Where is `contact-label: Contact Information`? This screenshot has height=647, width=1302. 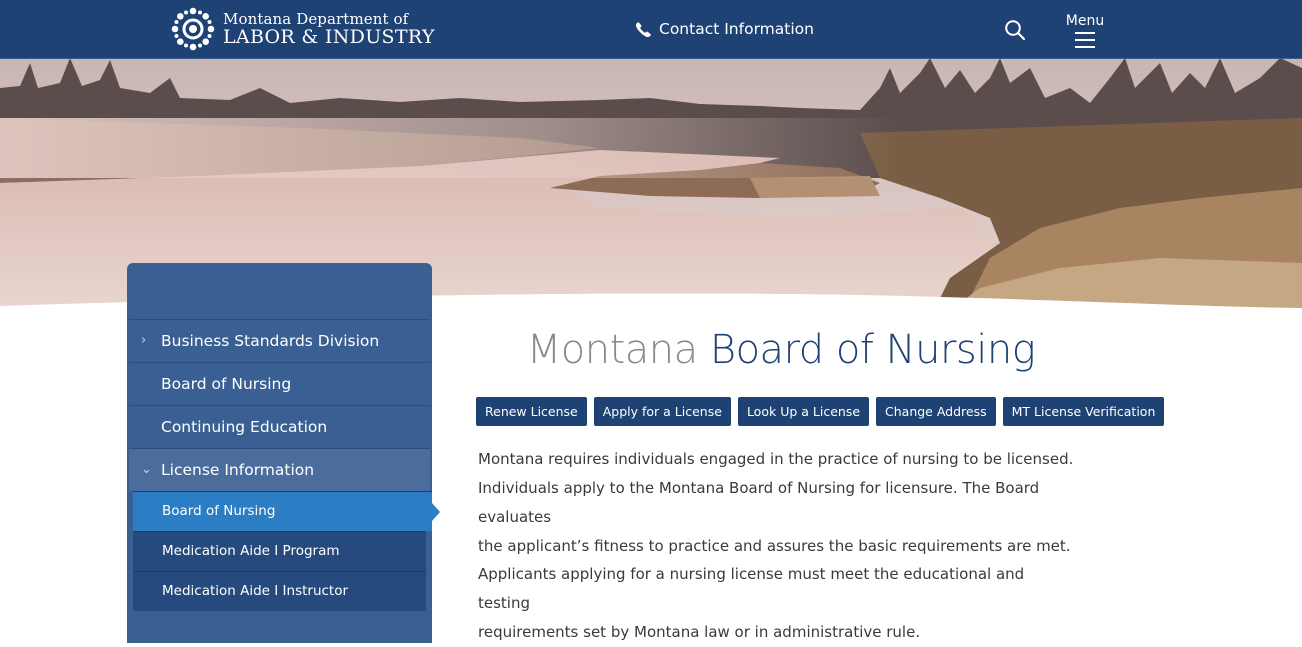
contact-label: Contact Information is located at coordinates (736, 29).